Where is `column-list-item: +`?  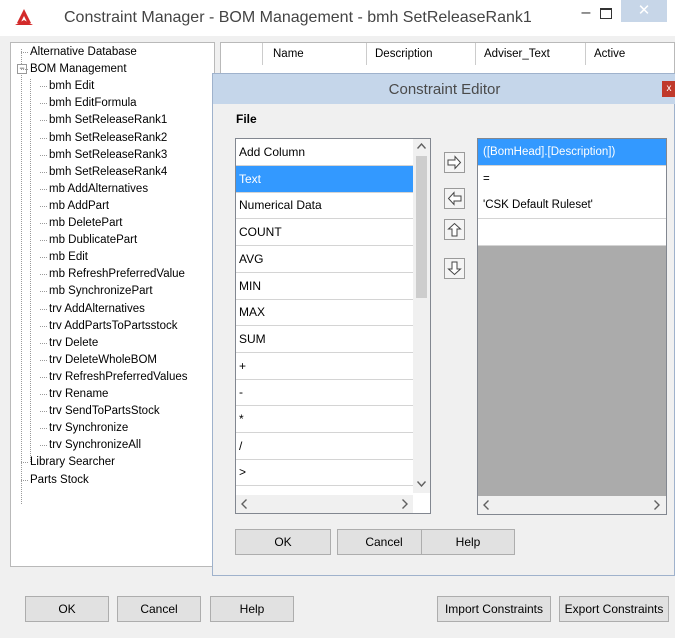 column-list-item: + is located at coordinates (324, 366).